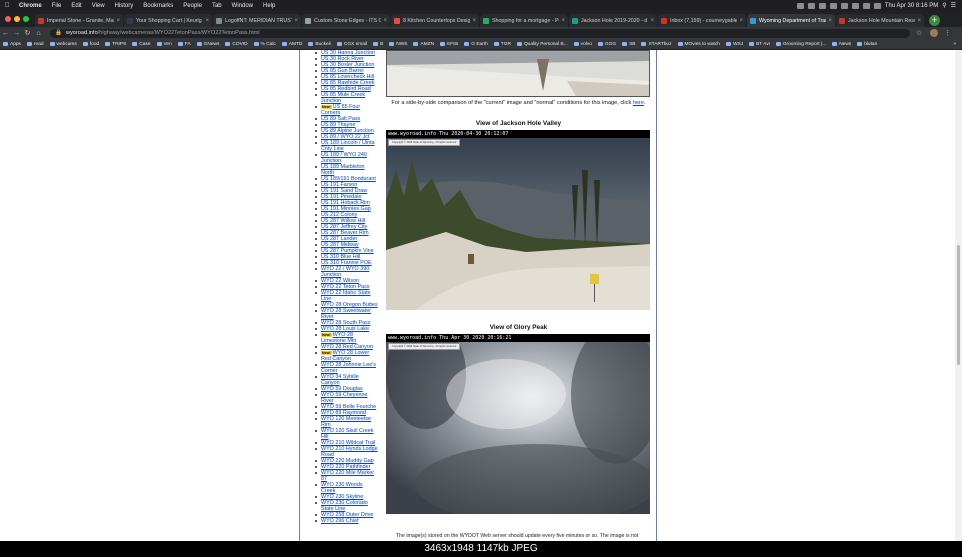 The image size is (962, 557). Describe the element at coordinates (347, 476) in the screenshot. I see `webcam-link: WYO 220 Mile Marker 87` at that location.